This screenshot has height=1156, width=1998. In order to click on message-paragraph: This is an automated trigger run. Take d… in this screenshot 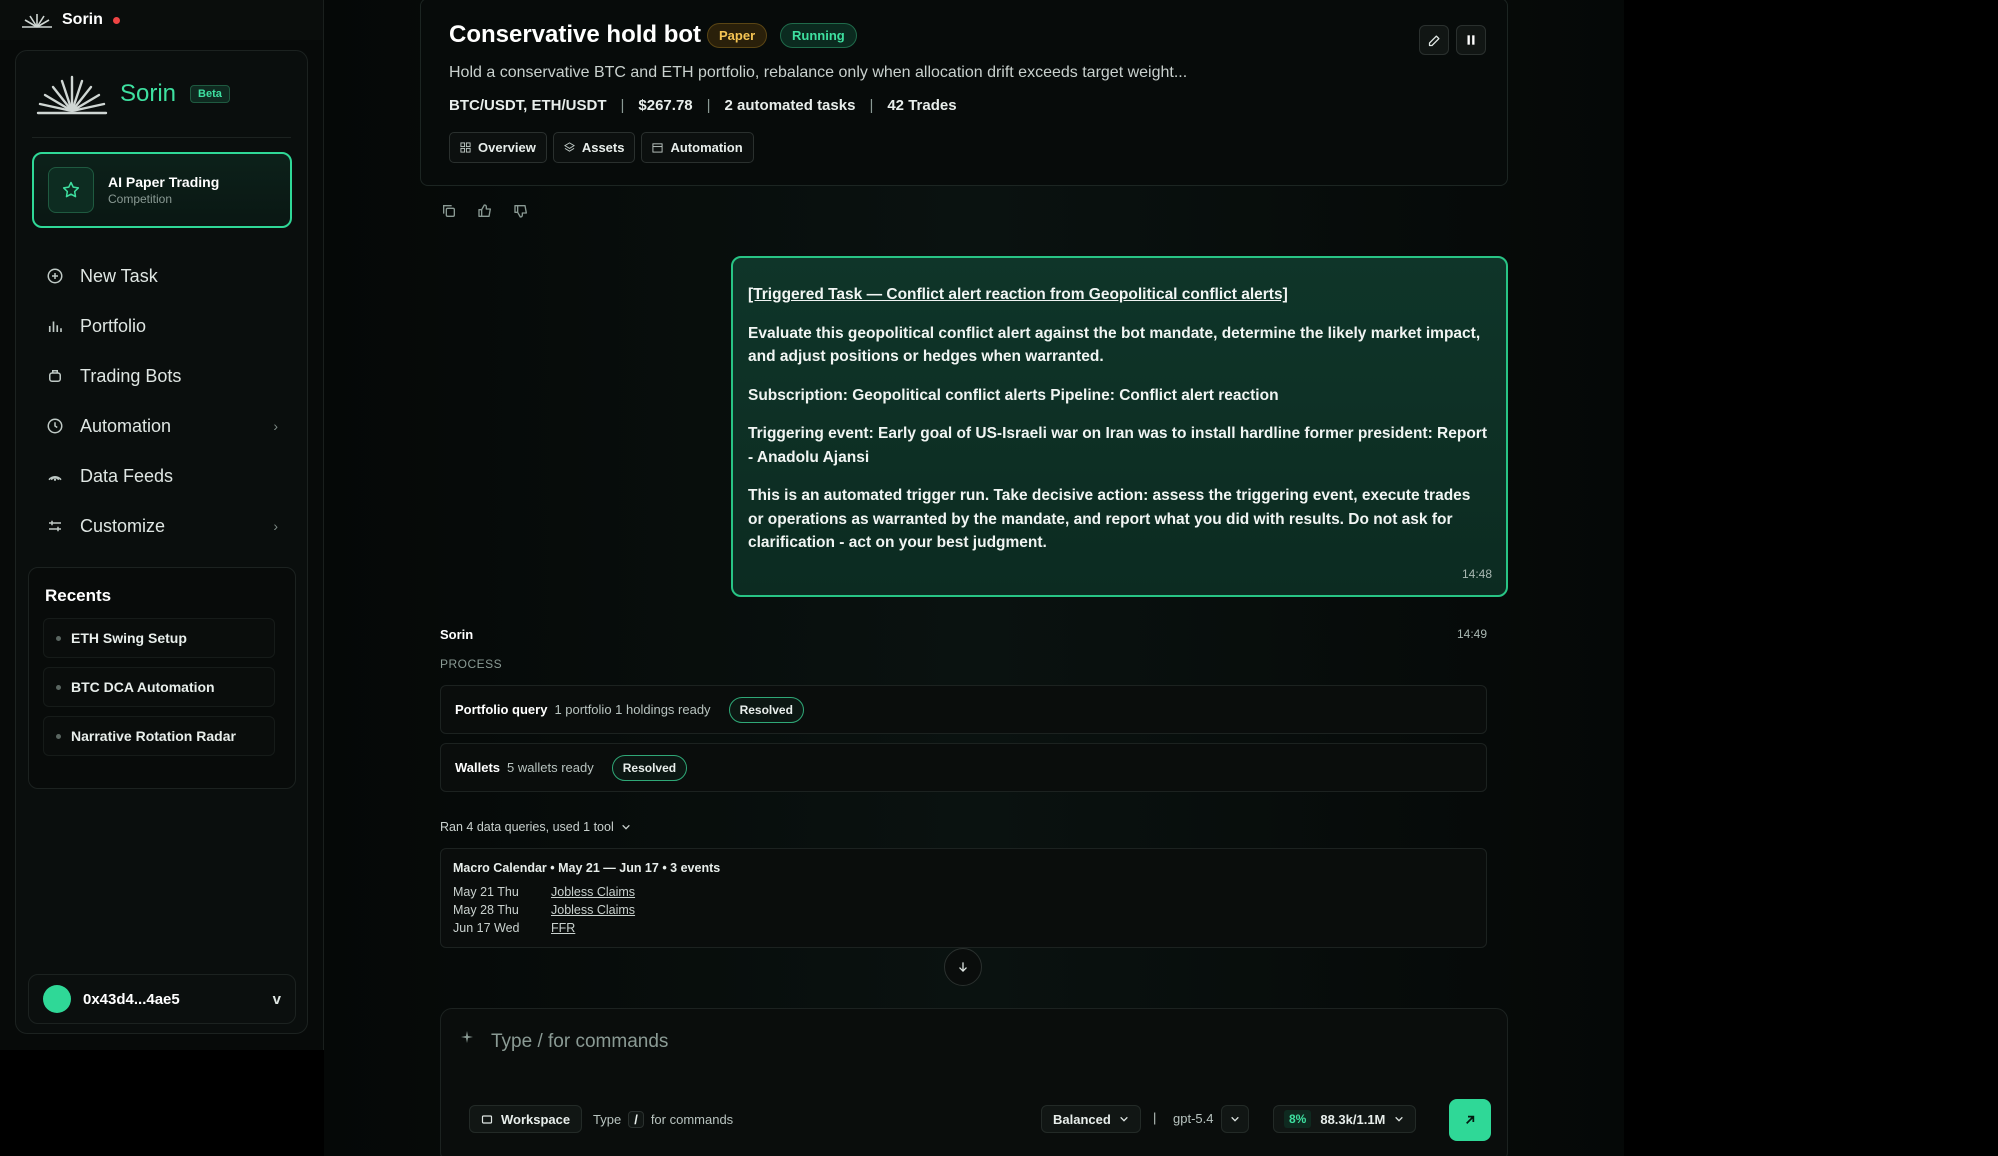, I will do `click(1109, 519)`.